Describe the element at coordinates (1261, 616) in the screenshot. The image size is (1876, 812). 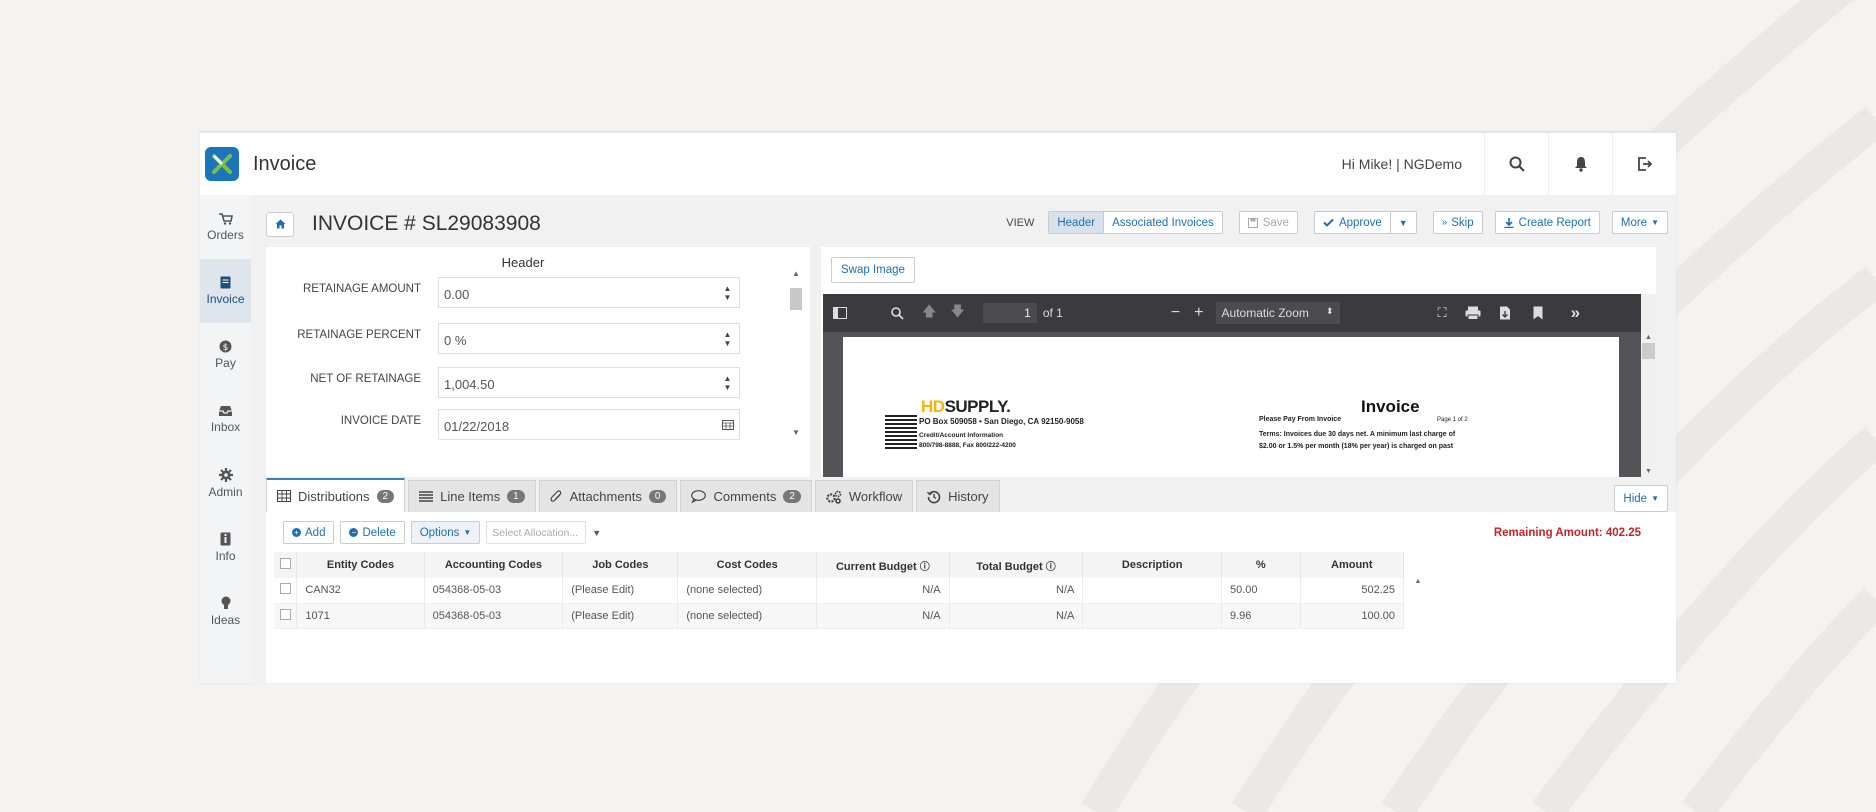
I see `percent-cell: 9.96` at that location.